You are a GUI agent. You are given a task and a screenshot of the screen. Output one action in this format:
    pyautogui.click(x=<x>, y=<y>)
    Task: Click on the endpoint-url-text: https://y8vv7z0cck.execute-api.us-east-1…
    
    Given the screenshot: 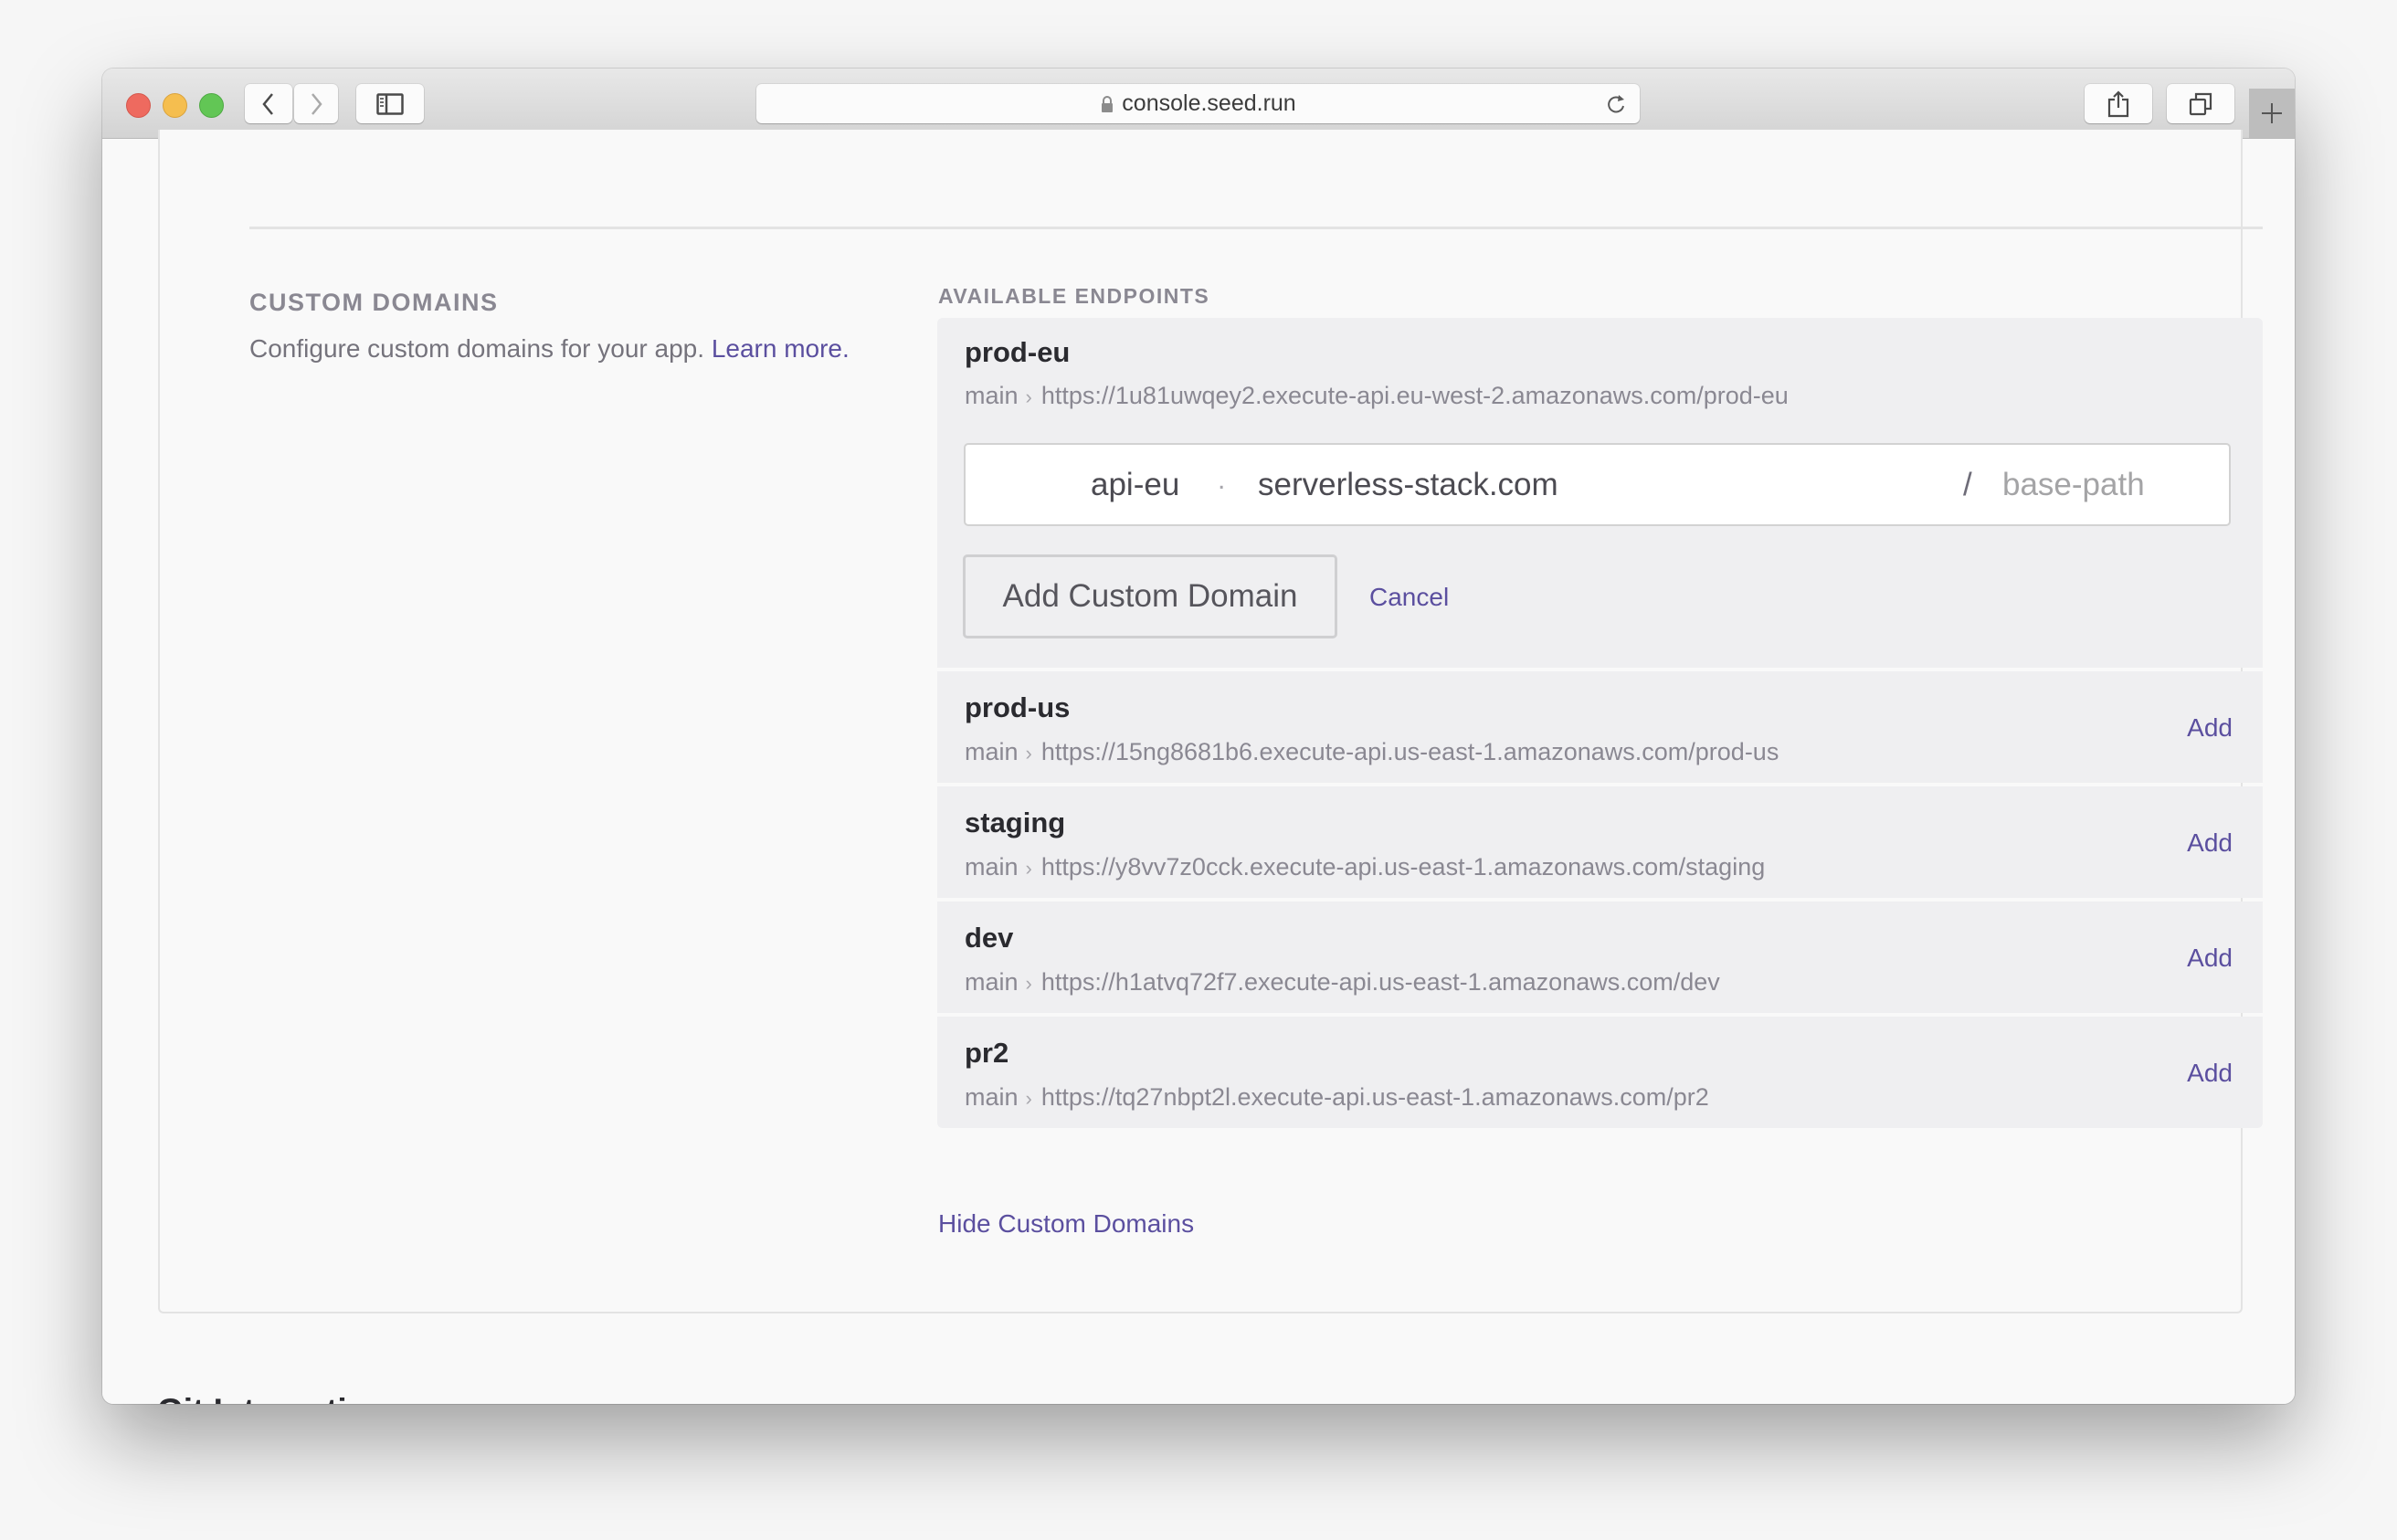 What is the action you would take?
    pyautogui.click(x=1403, y=867)
    